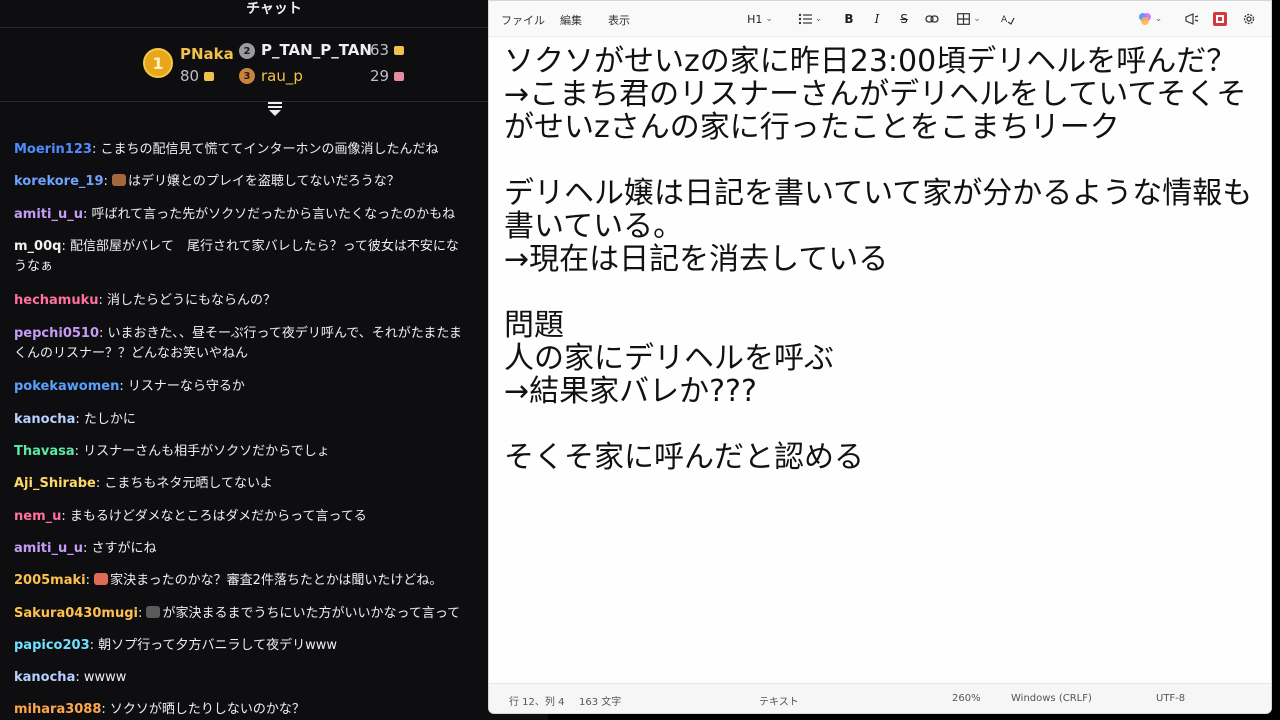 The width and height of the screenshot is (1280, 720). What do you see at coordinates (279, 301) in the screenshot?
I see `chat-message: hechamuku: 消したらどうにもならんの？` at bounding box center [279, 301].